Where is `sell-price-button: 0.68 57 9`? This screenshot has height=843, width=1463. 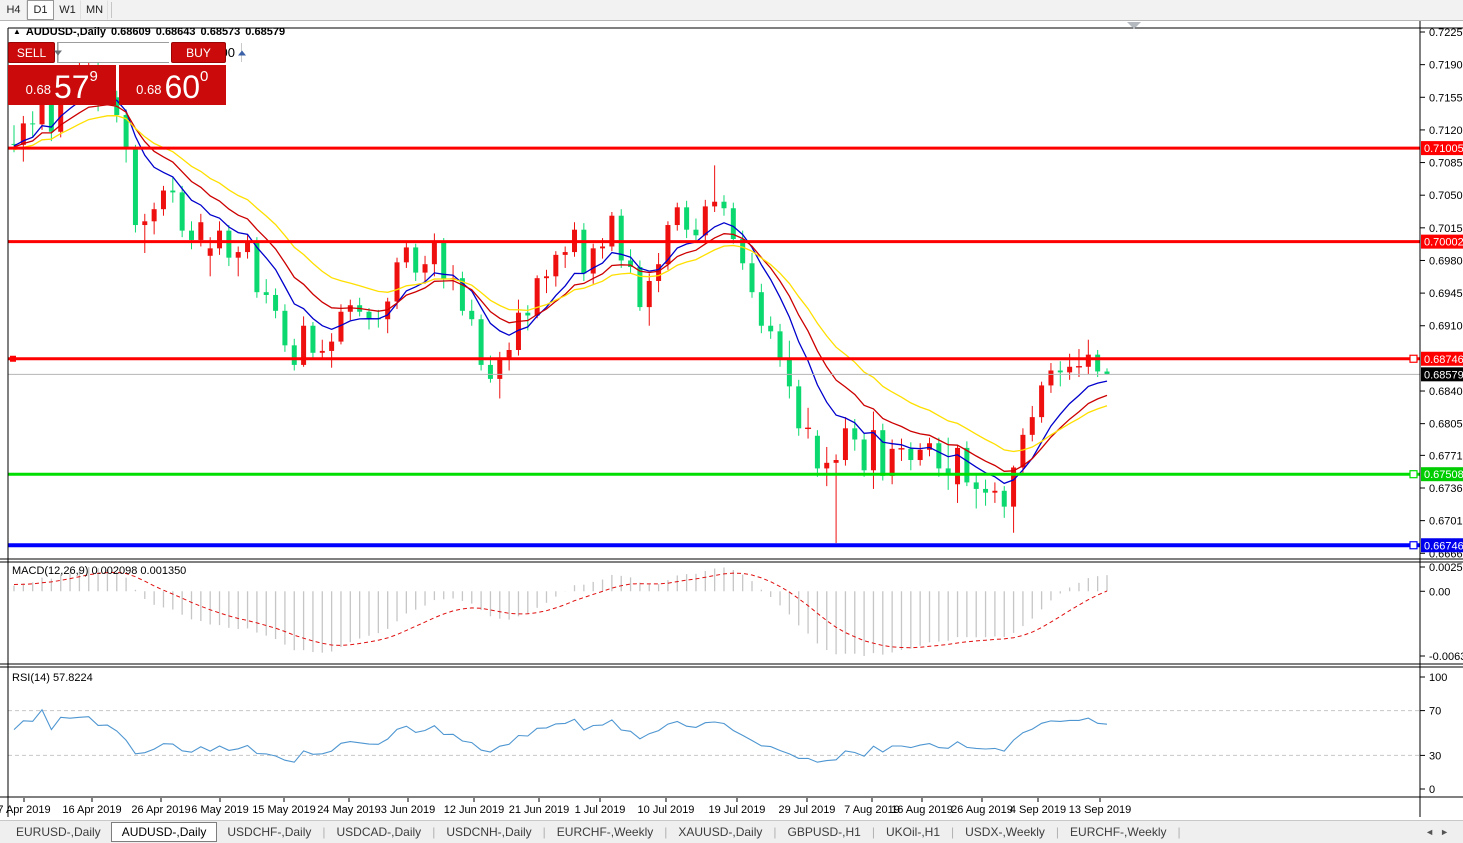
sell-price-button: 0.68 57 9 is located at coordinates (62, 85).